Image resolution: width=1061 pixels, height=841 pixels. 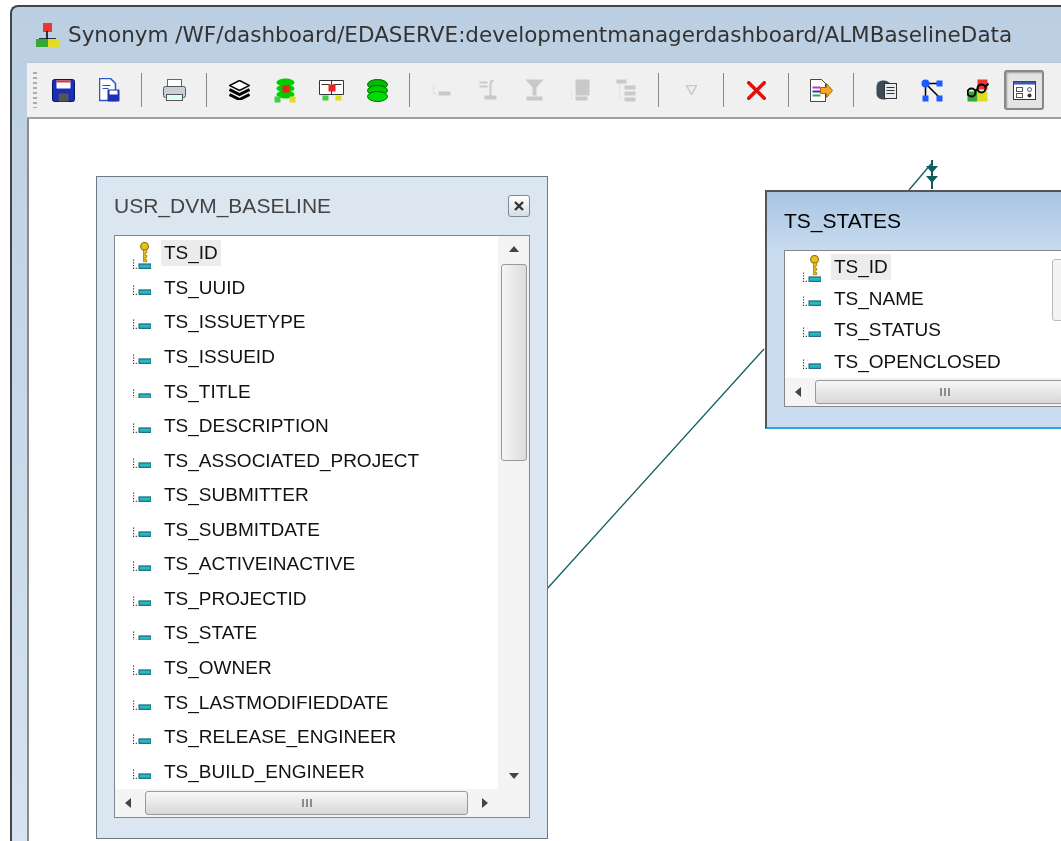 I want to click on column-name: TS_OWNER, so click(x=218, y=668).